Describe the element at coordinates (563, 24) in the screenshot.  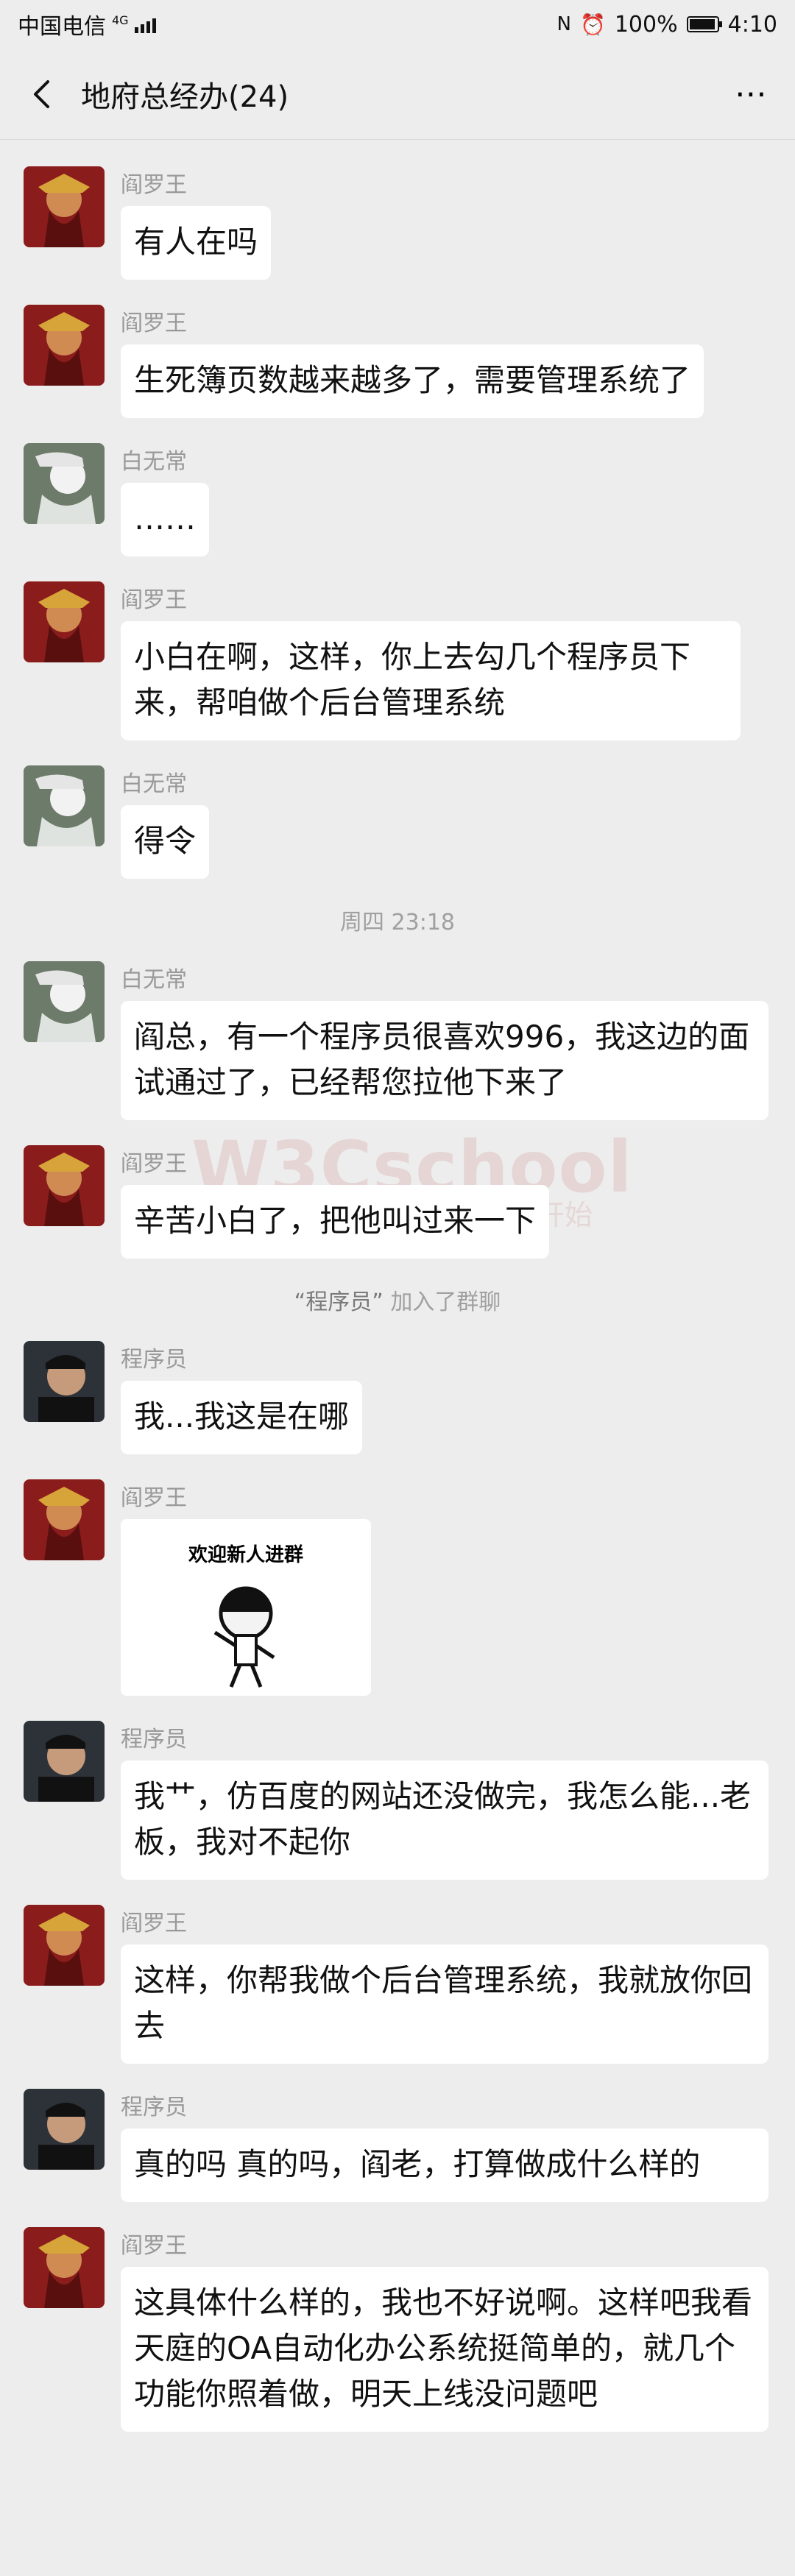
I see `nfc-icon: N` at that location.